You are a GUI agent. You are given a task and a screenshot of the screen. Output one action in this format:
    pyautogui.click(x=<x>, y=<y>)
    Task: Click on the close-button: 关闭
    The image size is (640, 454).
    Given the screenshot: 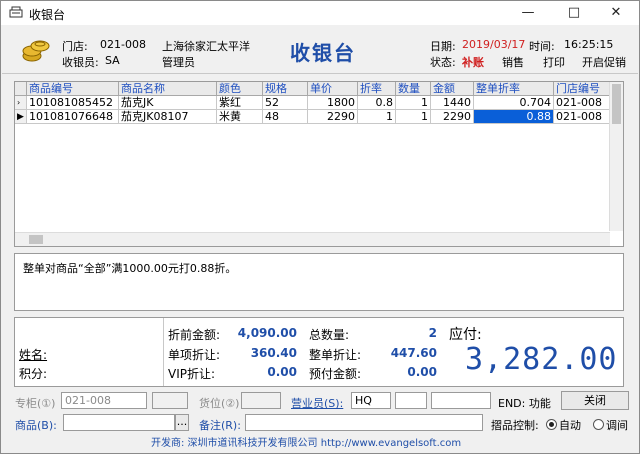 What is the action you would take?
    pyautogui.click(x=595, y=400)
    